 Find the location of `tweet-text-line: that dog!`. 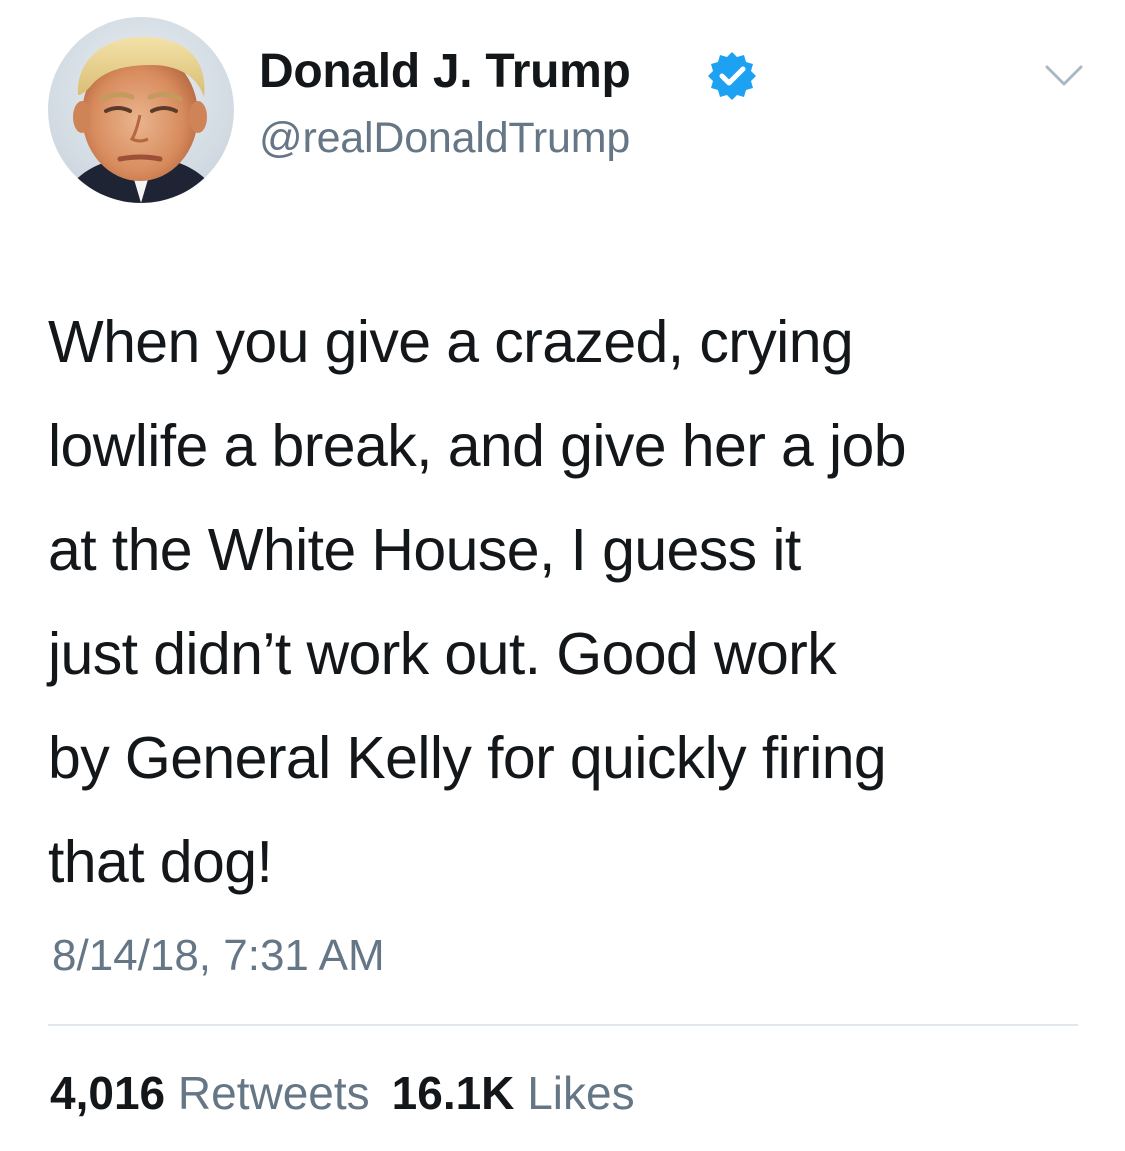

tweet-text-line: that dog! is located at coordinates (160, 862).